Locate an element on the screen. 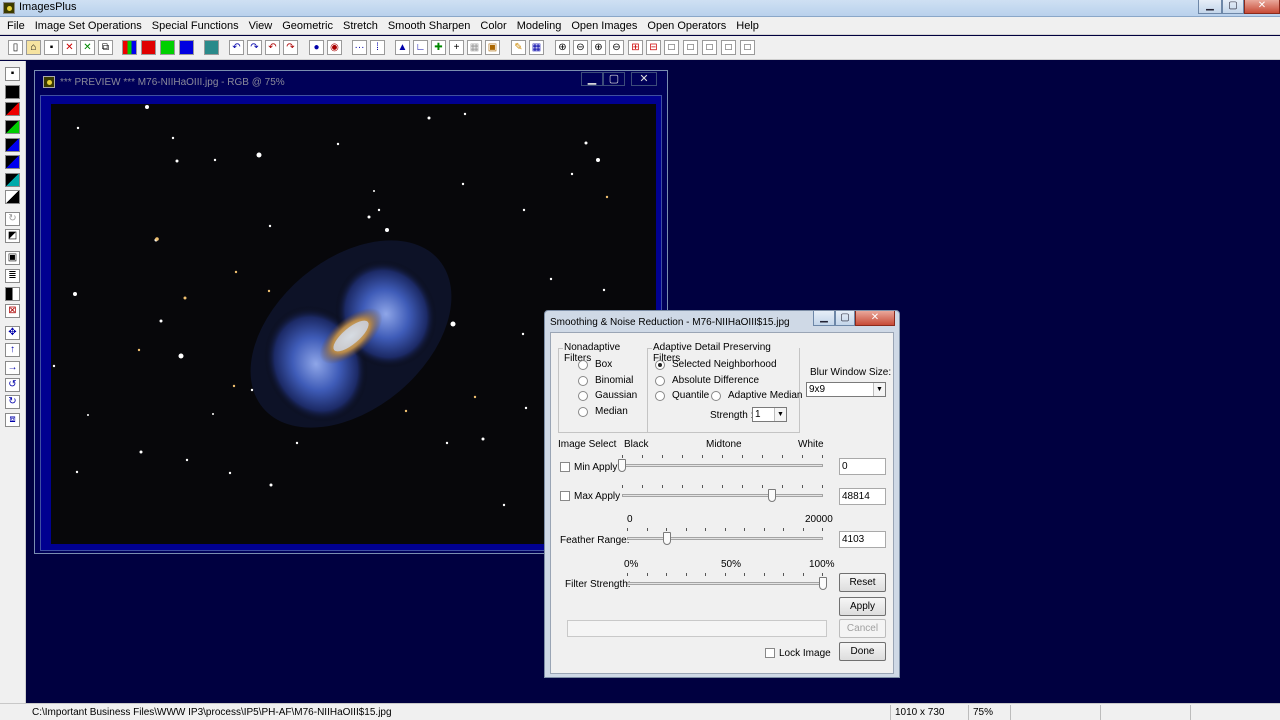 This screenshot has height=720, width=1280. green-channel-icon is located at coordinates (167, 47).